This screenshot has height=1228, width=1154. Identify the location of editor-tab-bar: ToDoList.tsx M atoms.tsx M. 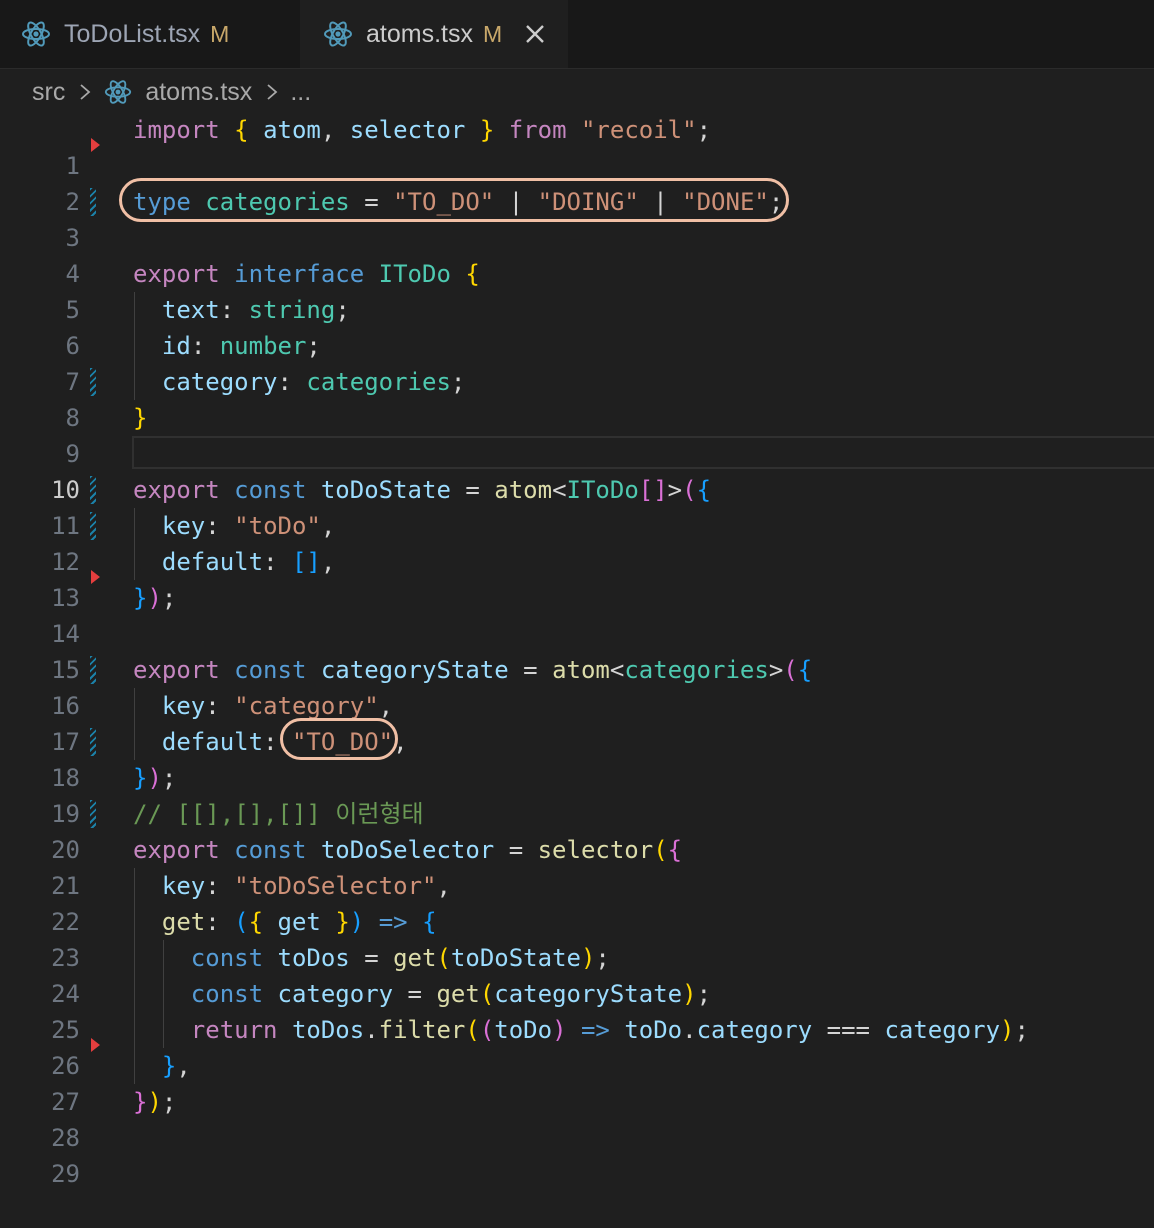
(577, 34).